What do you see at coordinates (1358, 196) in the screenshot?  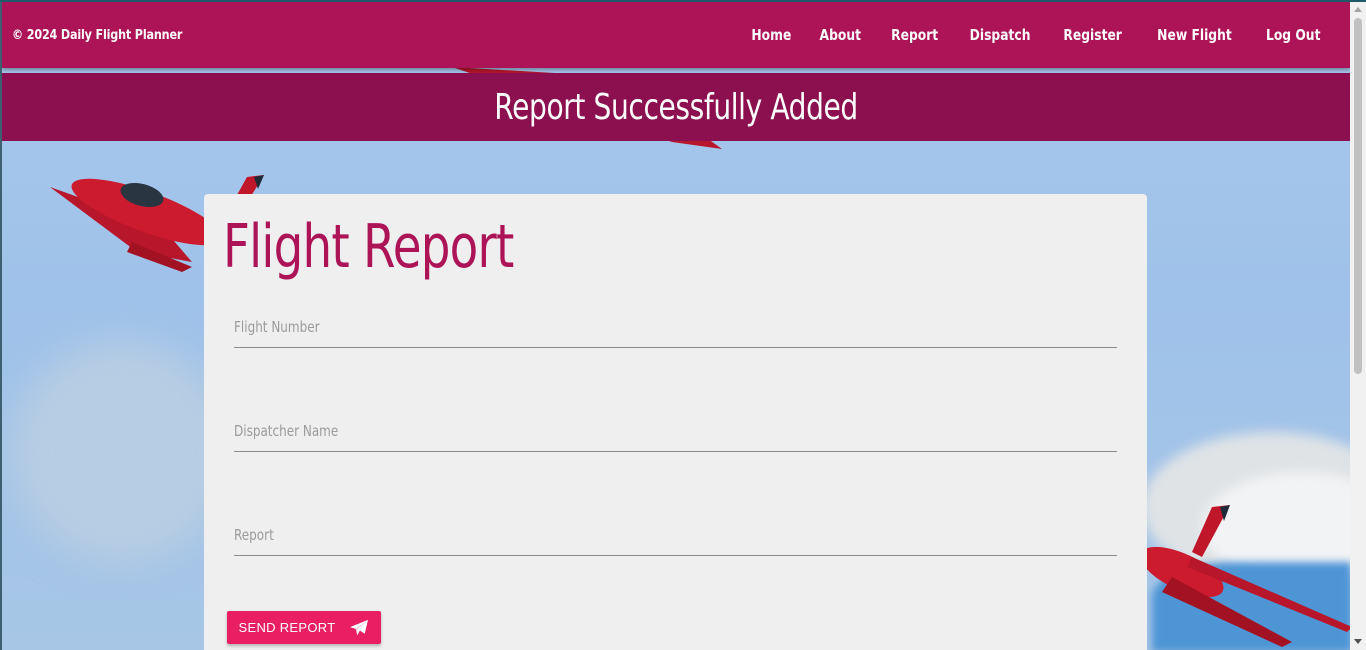 I see `scrollbar-thumb` at bounding box center [1358, 196].